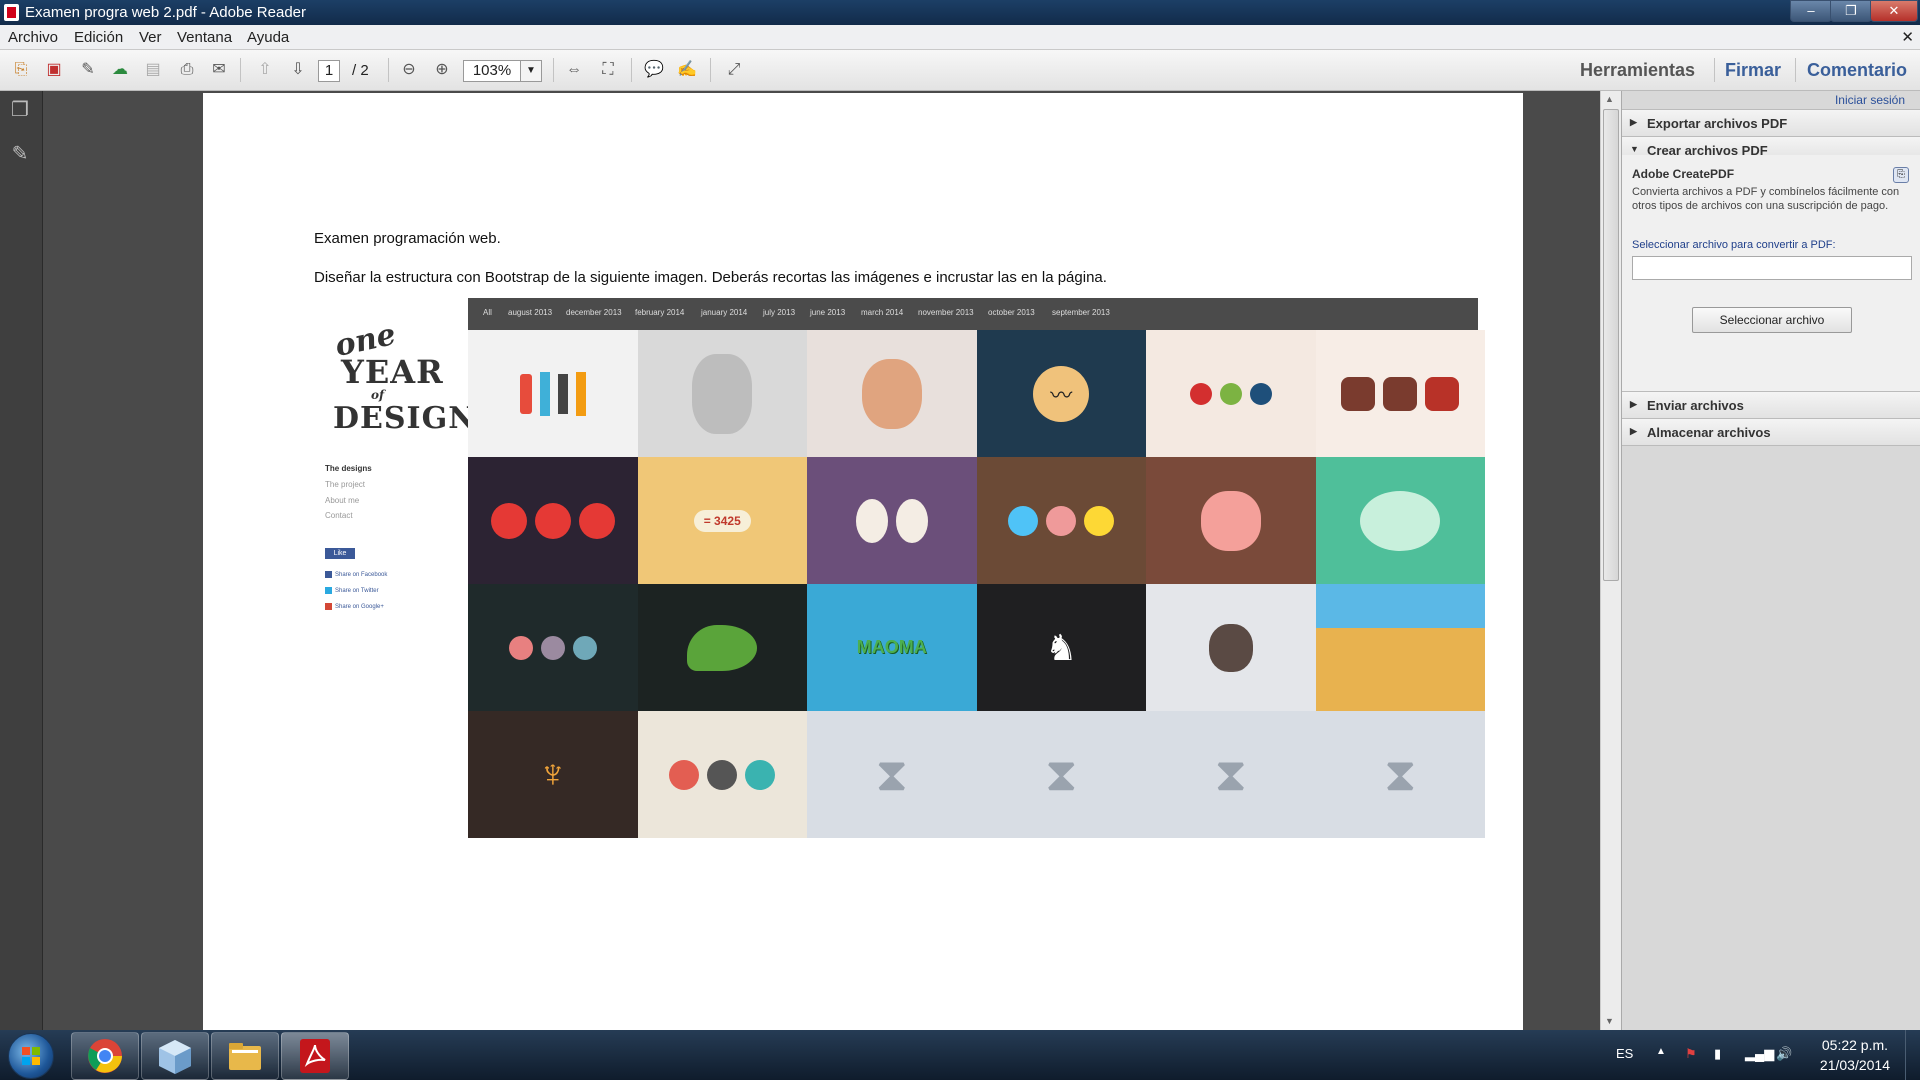 The width and height of the screenshot is (1920, 1080). What do you see at coordinates (1771, 405) in the screenshot?
I see `section-enviar: ▶ Enviar archivos` at bounding box center [1771, 405].